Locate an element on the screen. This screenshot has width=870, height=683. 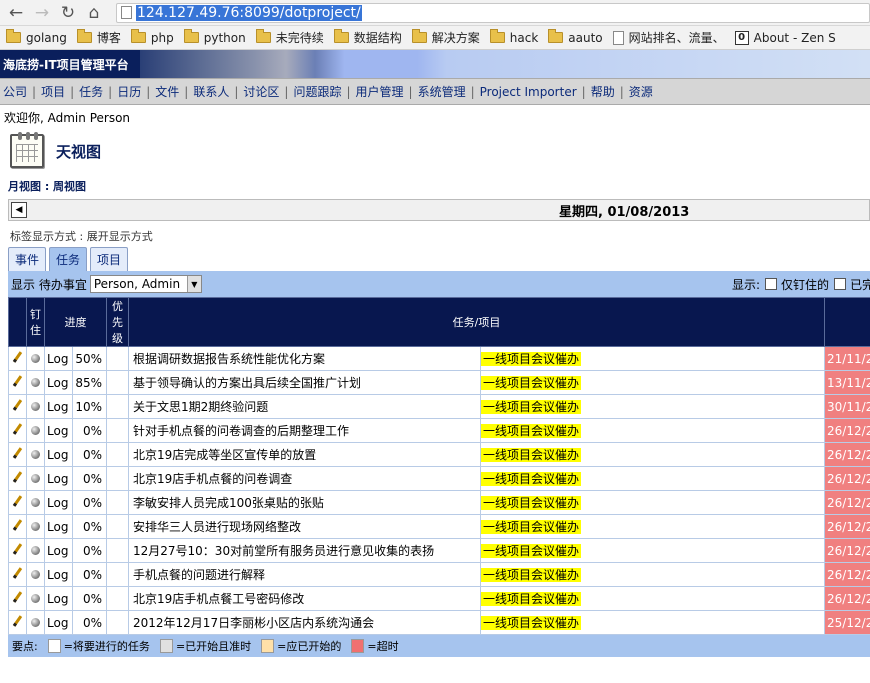
task-name-link: 安排华三人员进行现场网络整改 is located at coordinates (304, 526).